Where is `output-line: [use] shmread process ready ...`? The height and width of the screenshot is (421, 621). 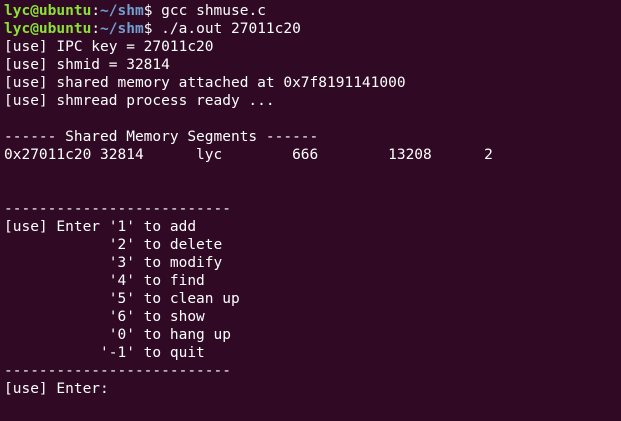
output-line: [use] shmread process ready ... is located at coordinates (139, 101).